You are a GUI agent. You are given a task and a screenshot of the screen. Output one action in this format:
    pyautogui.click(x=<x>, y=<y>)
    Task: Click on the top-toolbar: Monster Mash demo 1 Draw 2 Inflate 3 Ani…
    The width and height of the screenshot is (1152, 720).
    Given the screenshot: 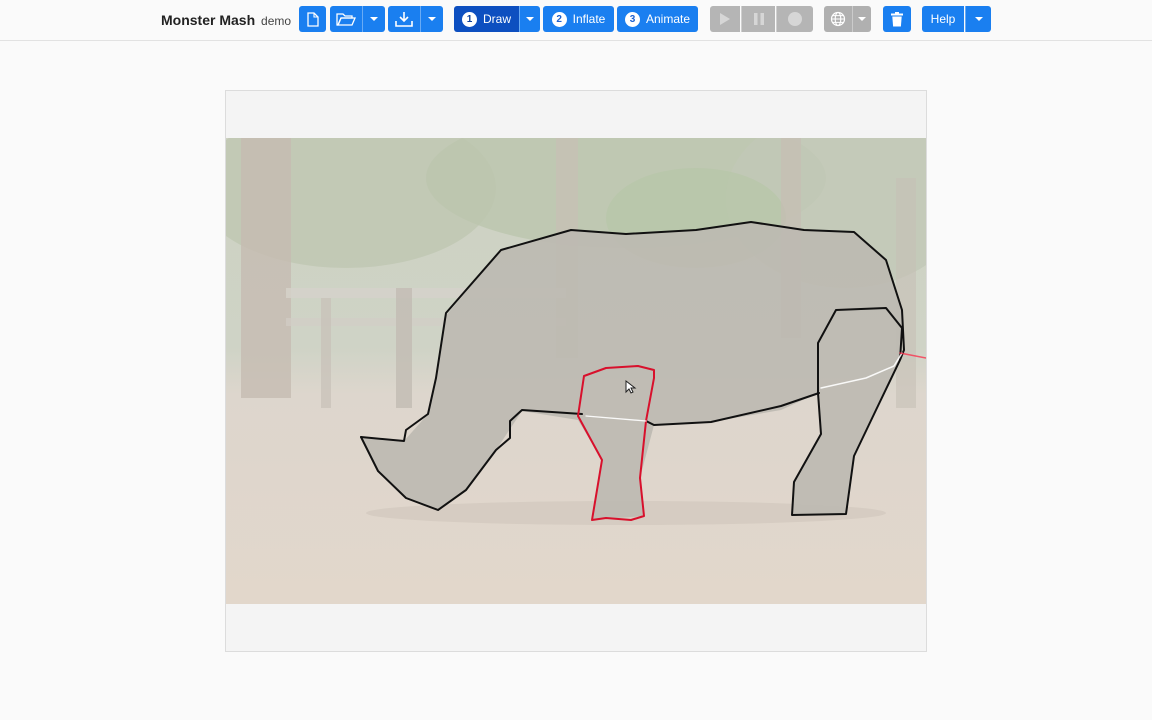 What is the action you would take?
    pyautogui.click(x=576, y=20)
    